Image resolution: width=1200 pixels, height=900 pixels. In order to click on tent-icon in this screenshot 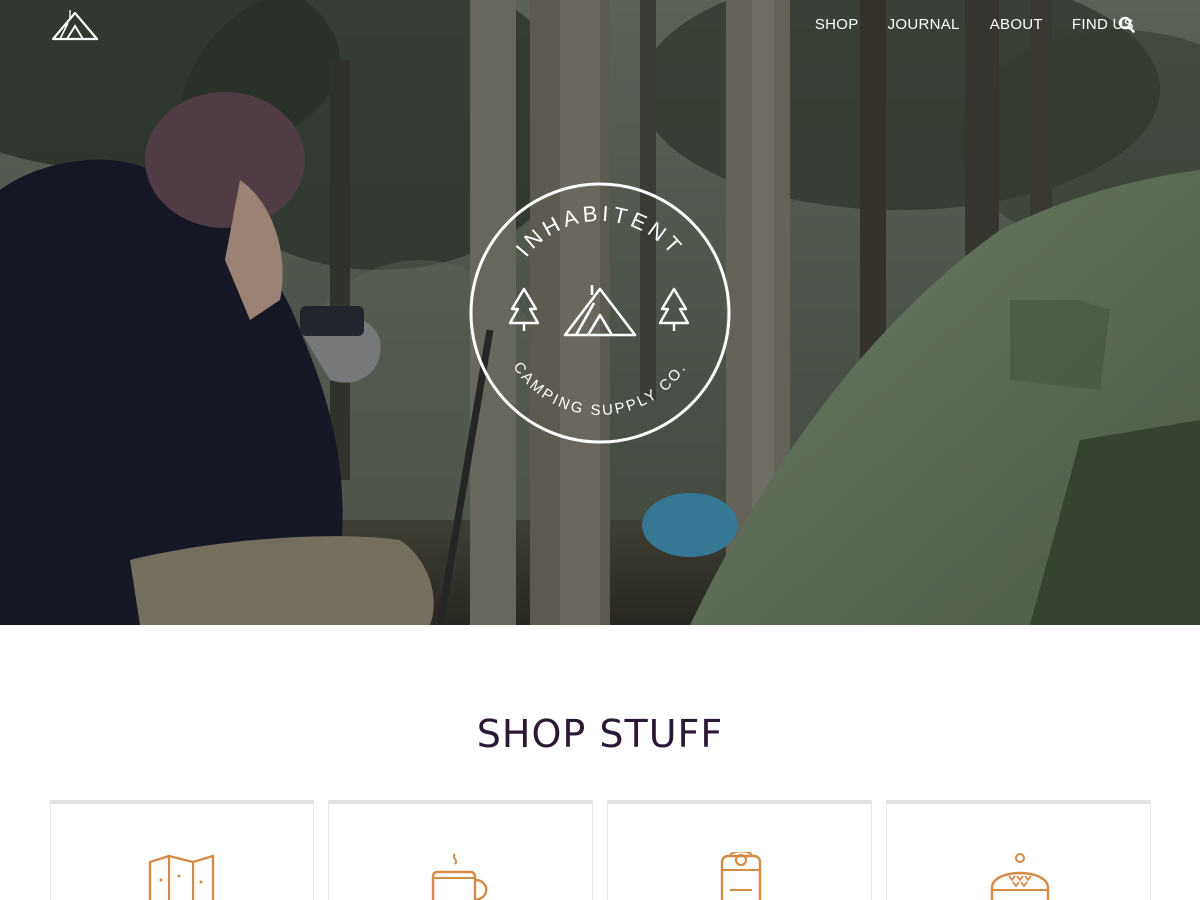, I will do `click(600, 311)`.